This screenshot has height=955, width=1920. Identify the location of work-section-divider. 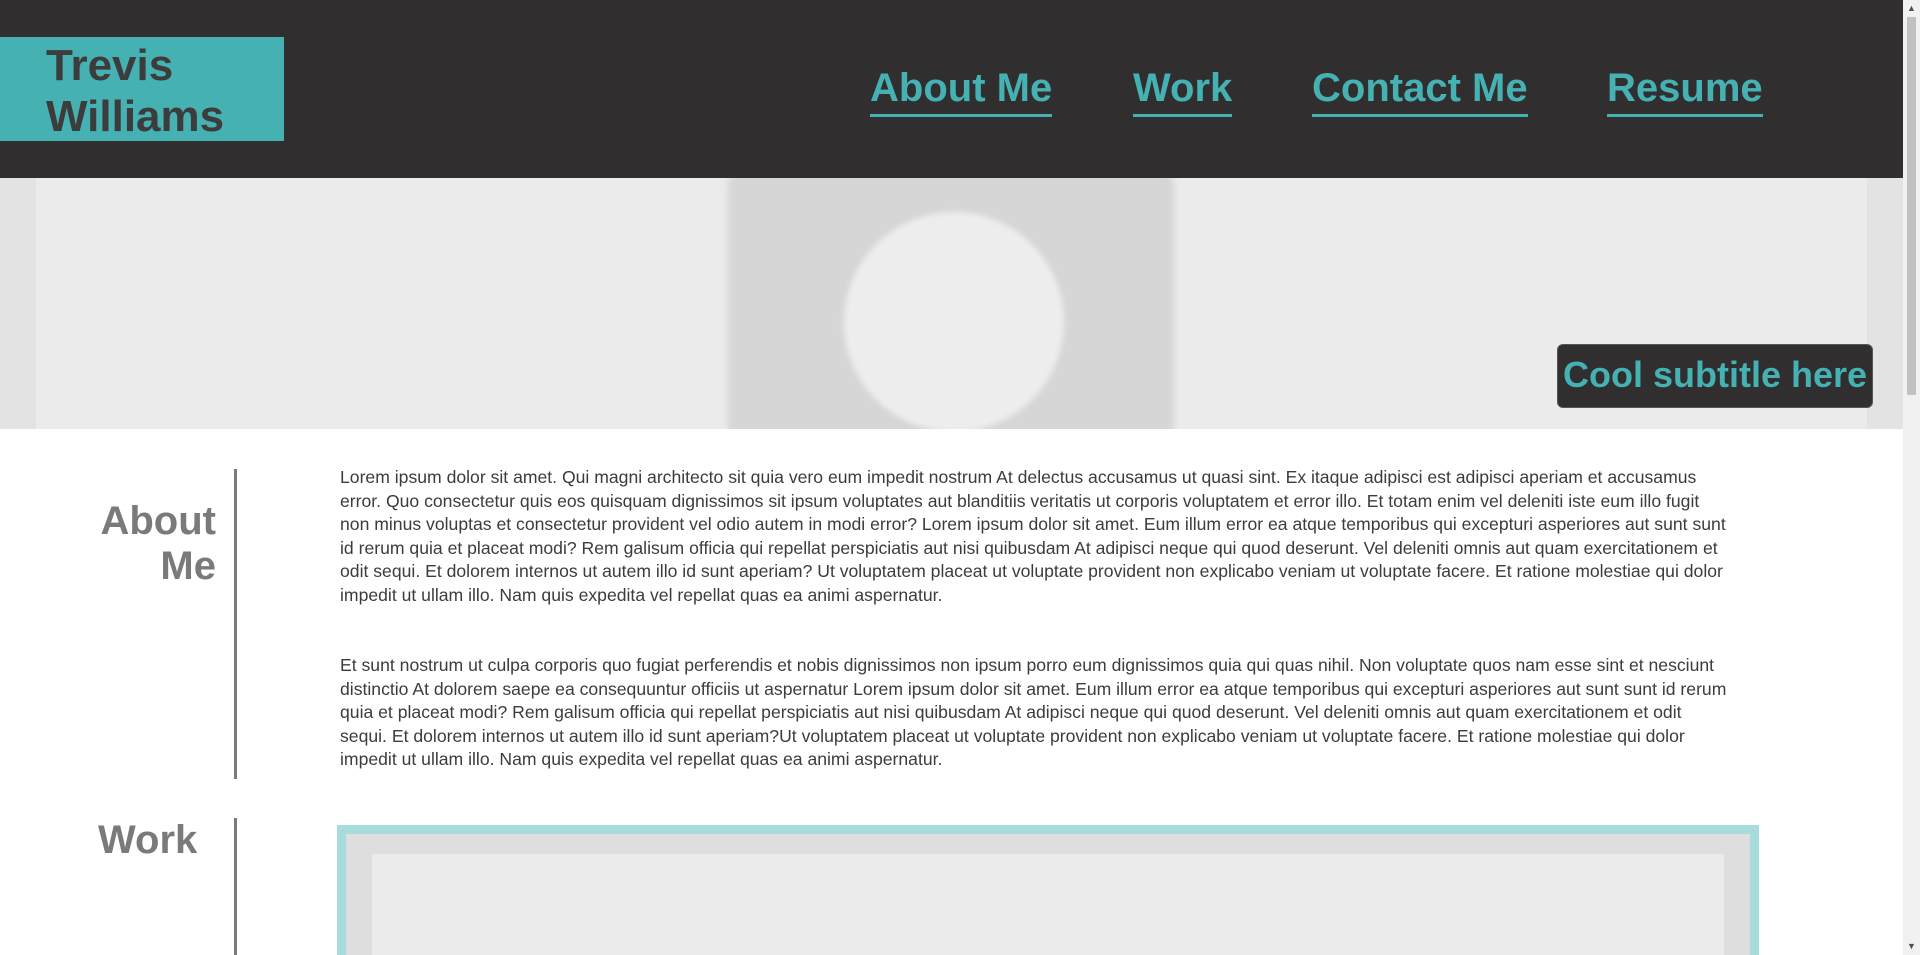
(235, 886).